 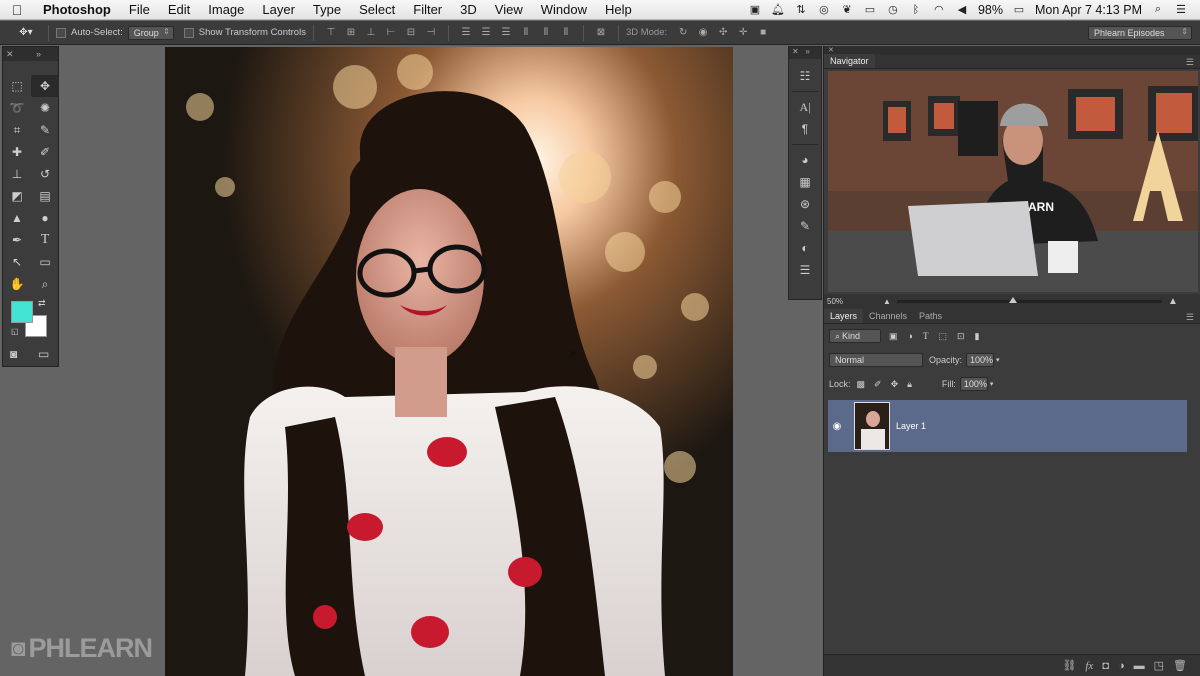 I want to click on dock-header: ✕ », so click(x=805, y=53).